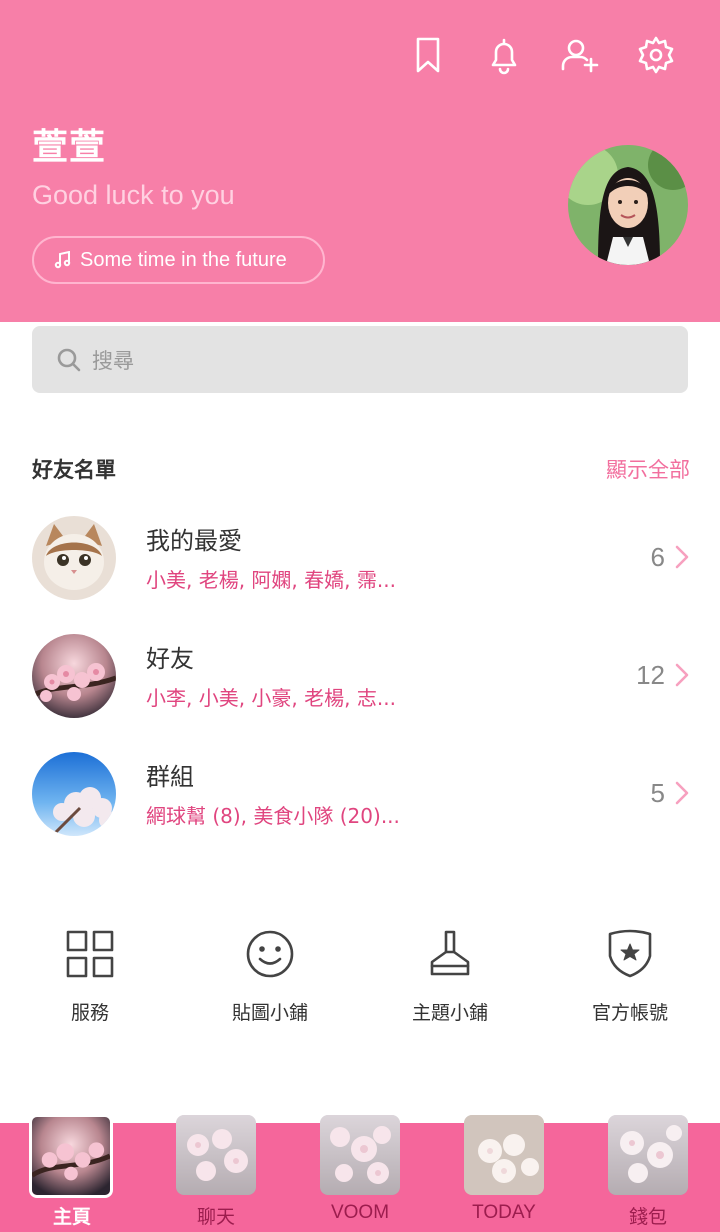  I want to click on nav-wallet: 錢包, so click(648, 1173).